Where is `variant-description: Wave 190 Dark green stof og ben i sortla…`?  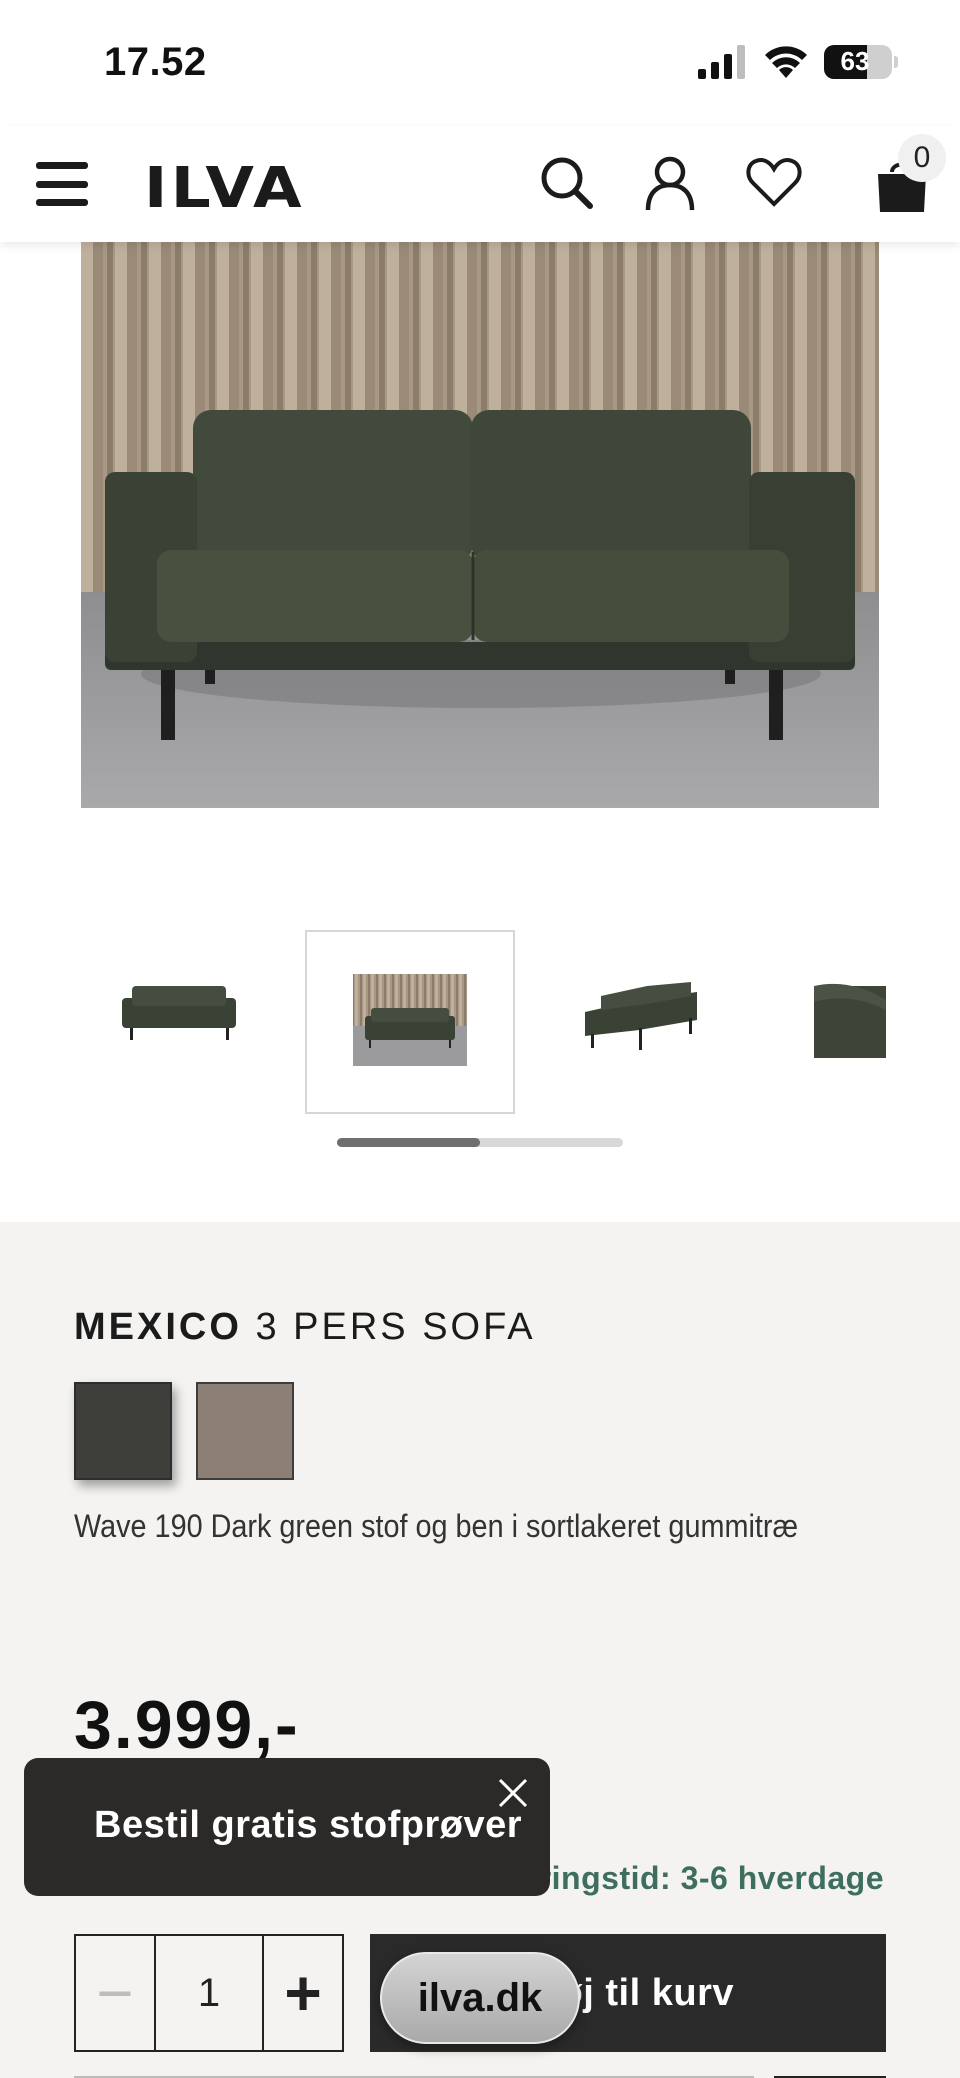
variant-description: Wave 190 Dark green stof og ben i sortla… is located at coordinates (436, 1526).